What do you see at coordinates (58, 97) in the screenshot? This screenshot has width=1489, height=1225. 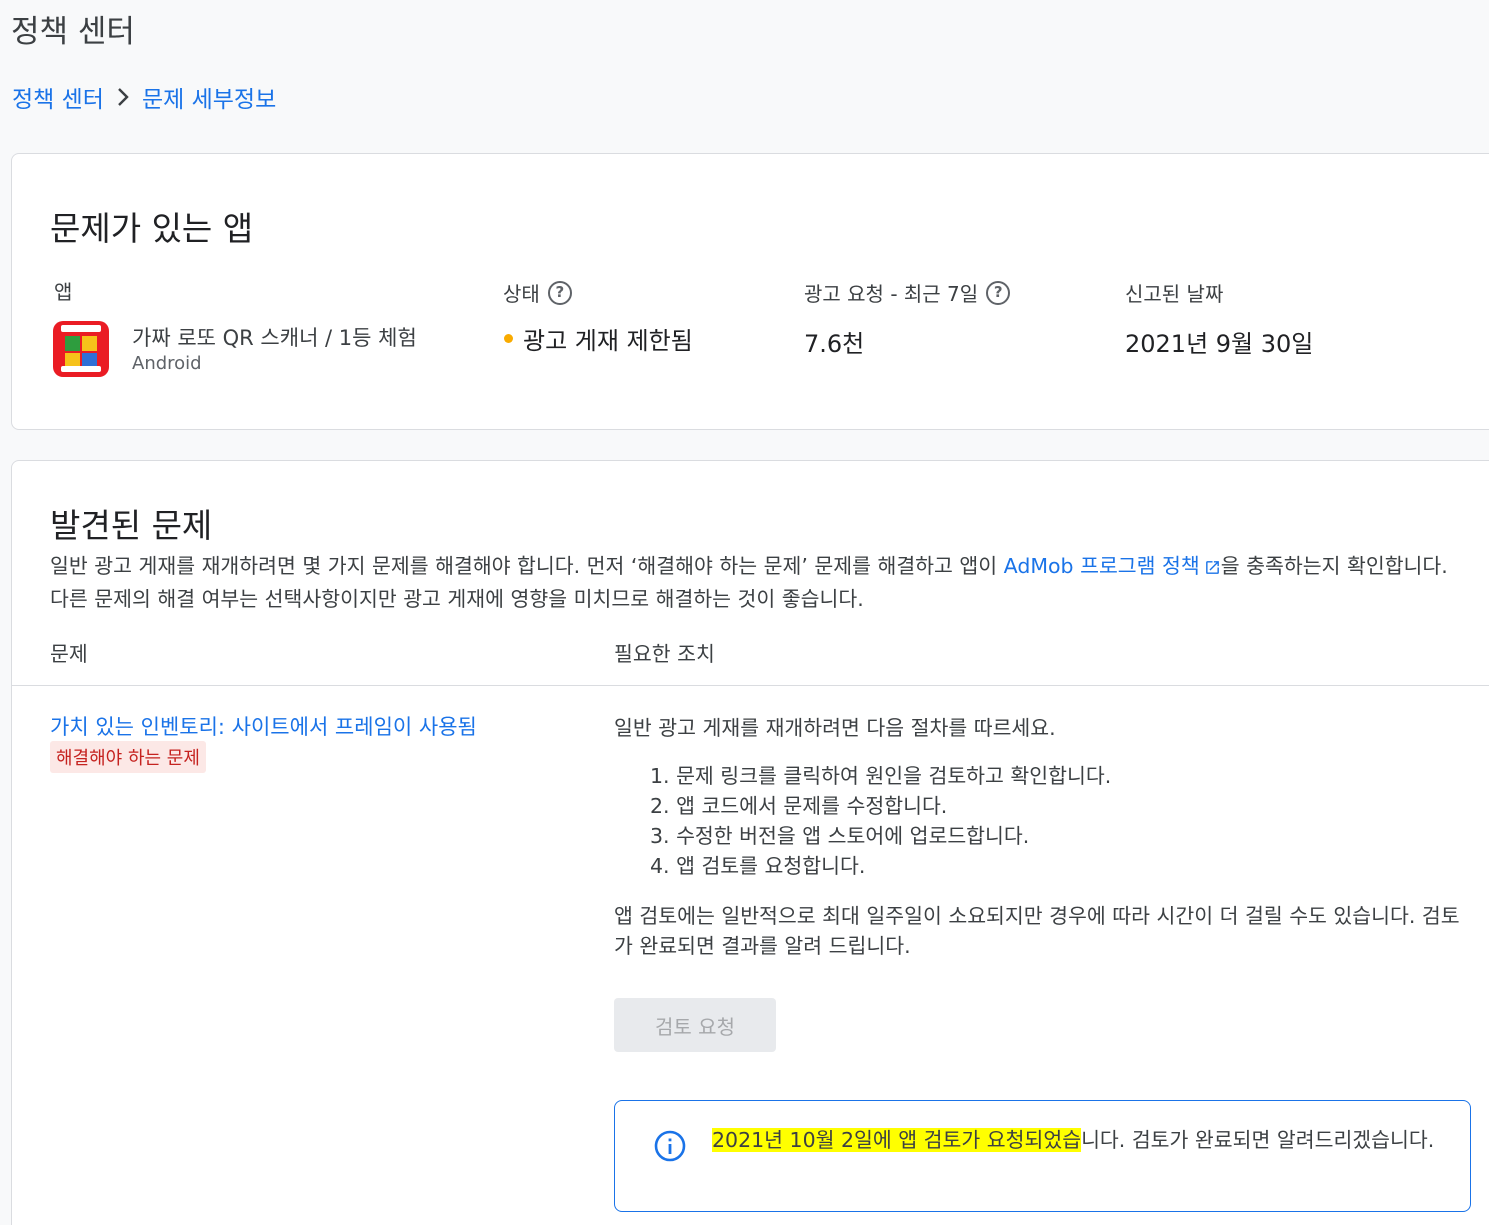 I see `breadcrumb-root-link: 정책 센터` at bounding box center [58, 97].